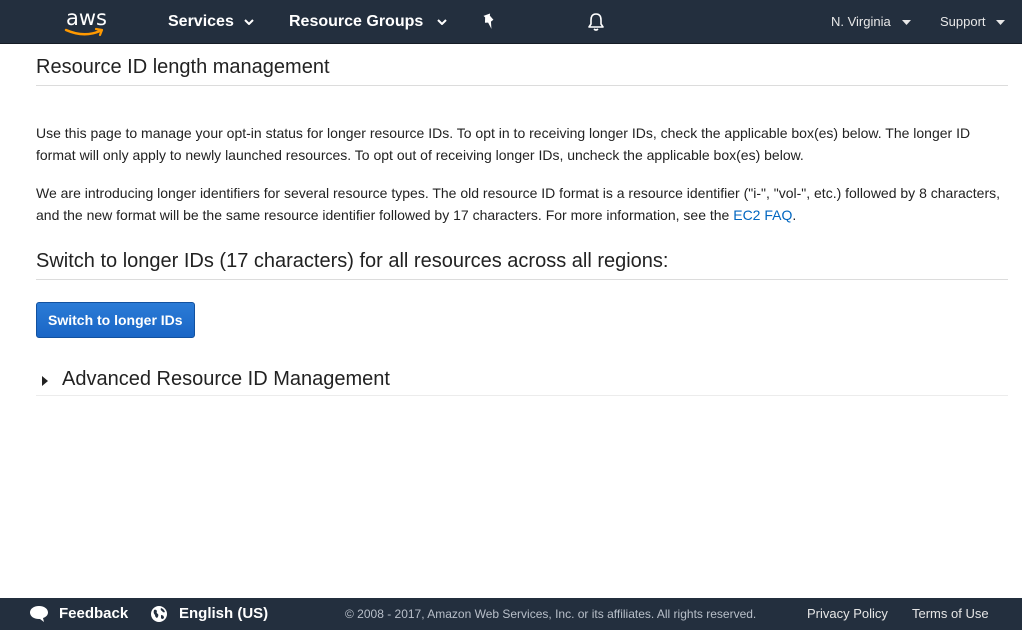 The height and width of the screenshot is (630, 1022). I want to click on resource-groups-menu: Resource Groups, so click(368, 22).